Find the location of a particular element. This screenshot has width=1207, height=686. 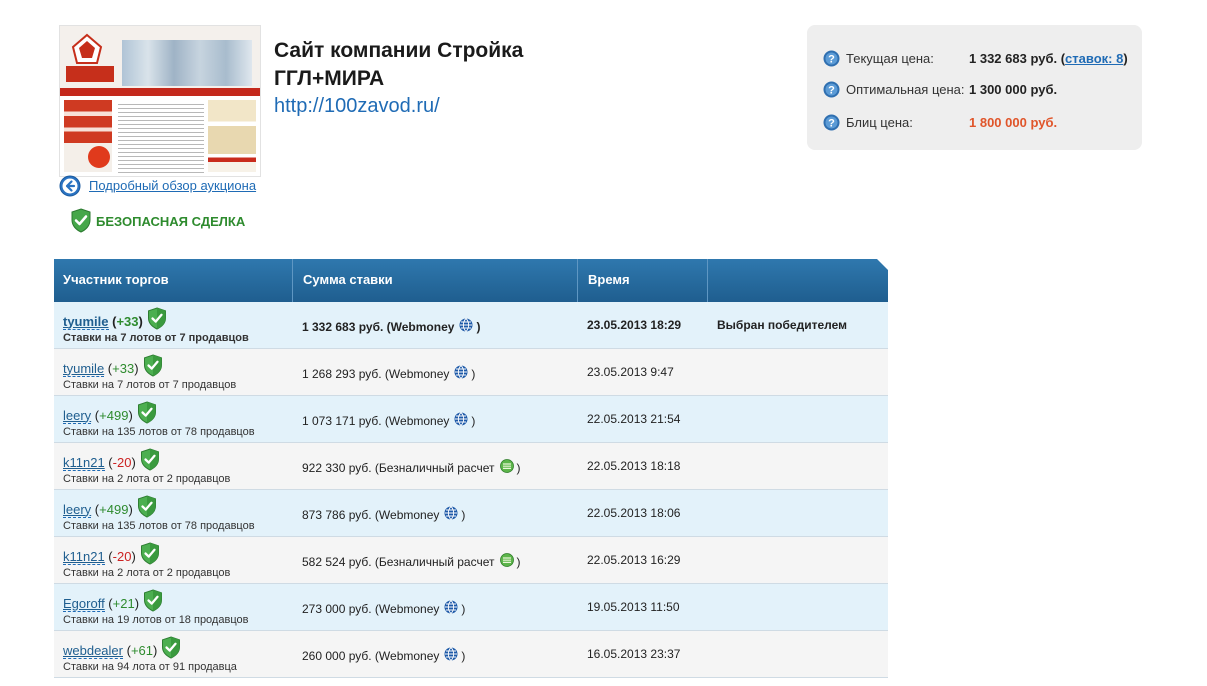

blitz-price-label: Блиц цена: is located at coordinates (879, 122).